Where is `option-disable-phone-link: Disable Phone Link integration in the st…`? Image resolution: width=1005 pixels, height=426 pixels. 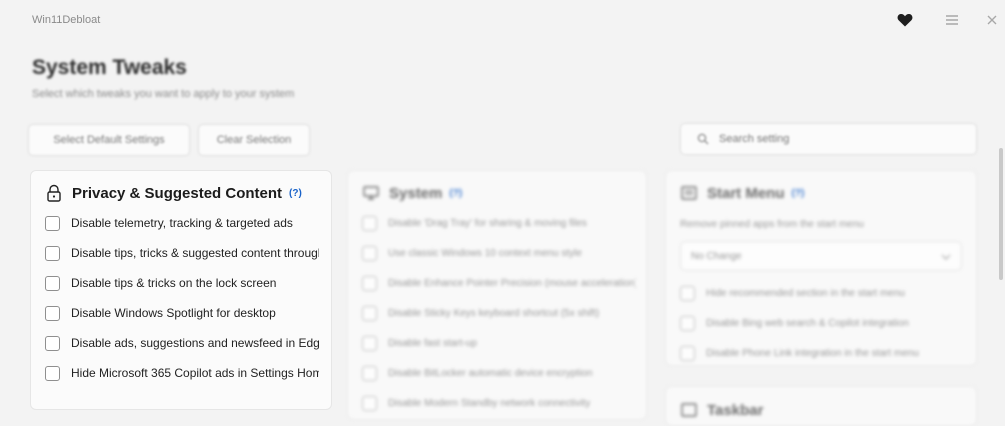
option-disable-phone-link: Disable Phone Link integration in the st… is located at coordinates (817, 353).